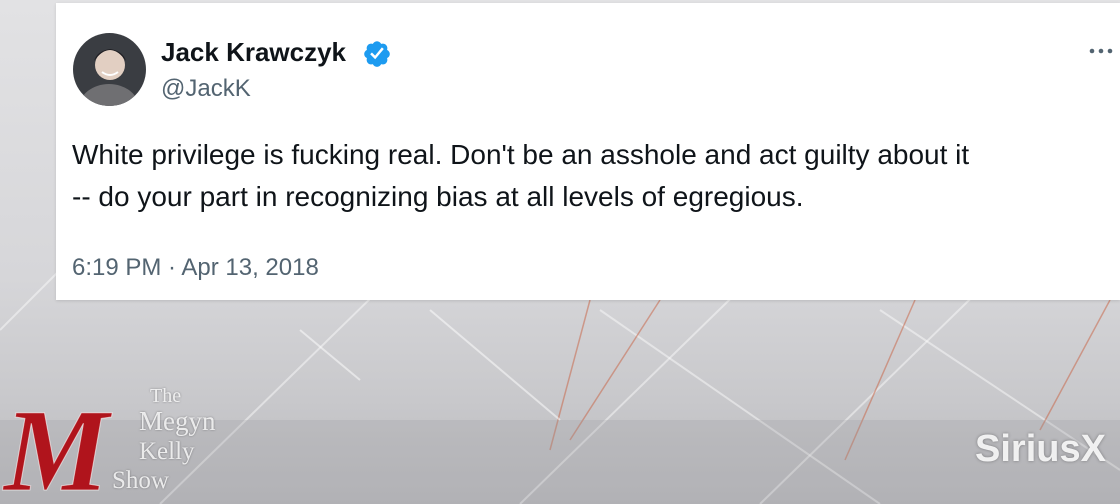 This screenshot has height=504, width=1120. What do you see at coordinates (140, 480) in the screenshot?
I see `show-title-line: Show` at bounding box center [140, 480].